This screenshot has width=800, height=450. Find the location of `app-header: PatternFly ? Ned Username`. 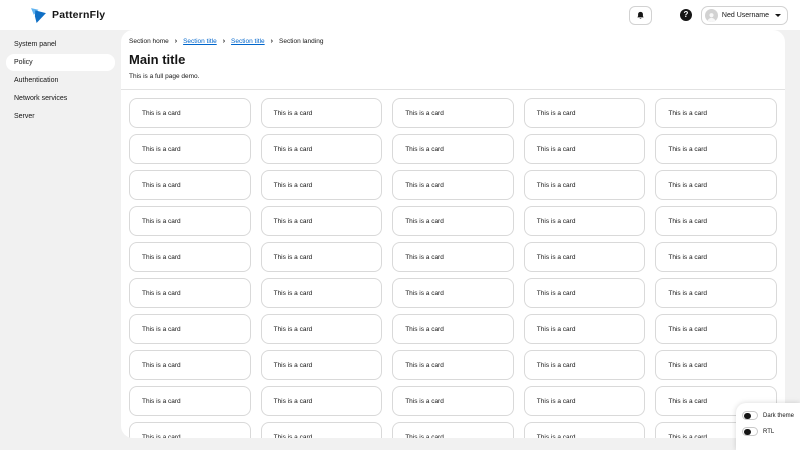

app-header: PatternFly ? Ned Username is located at coordinates (400, 15).